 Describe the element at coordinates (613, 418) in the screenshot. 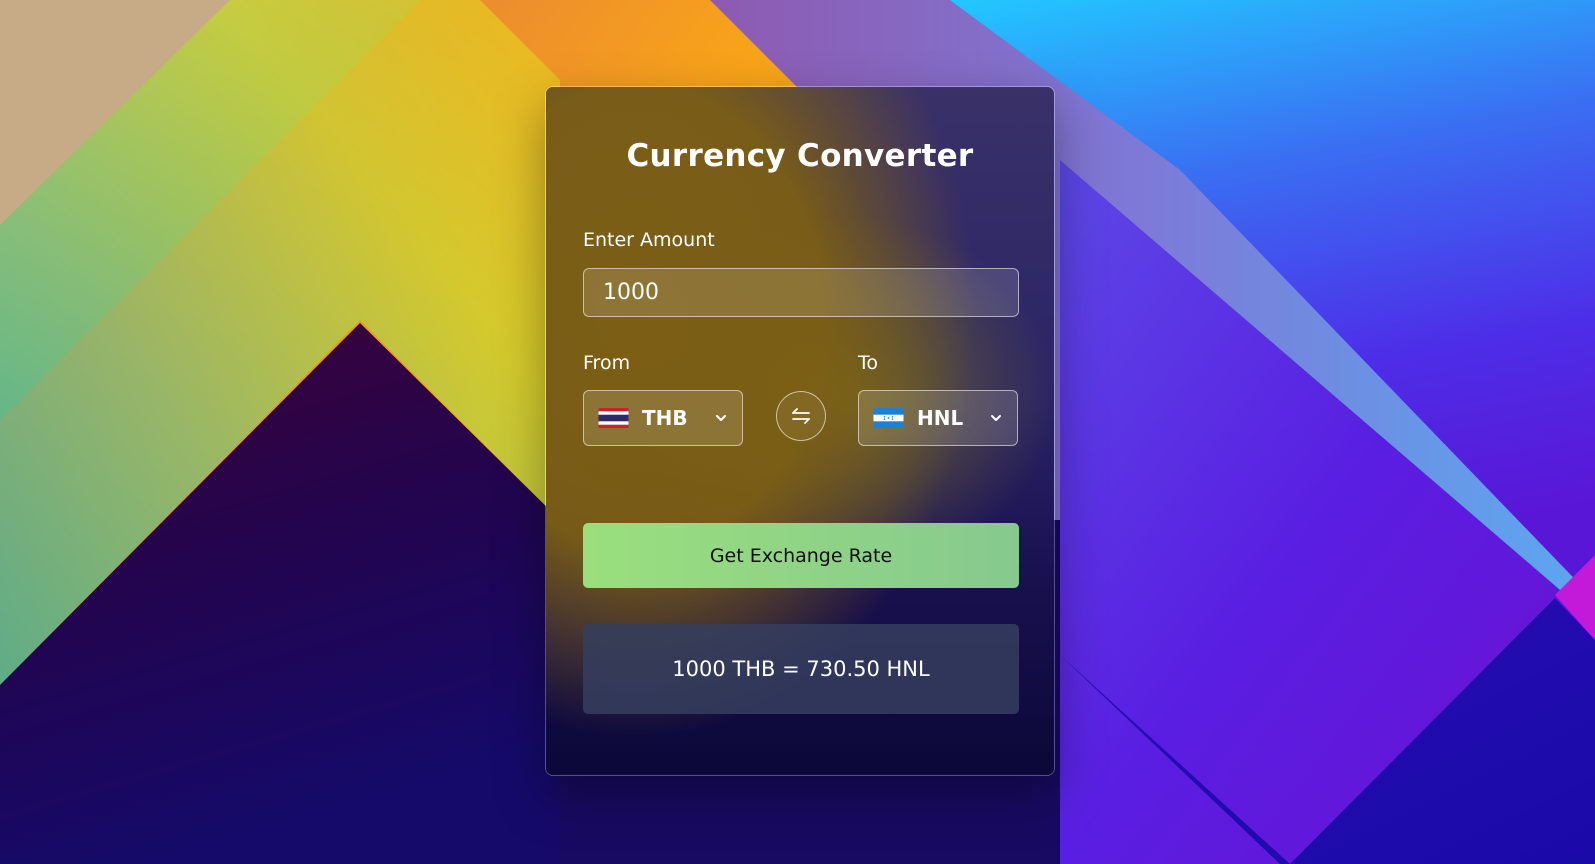

I see `thailand-flag-icon` at that location.